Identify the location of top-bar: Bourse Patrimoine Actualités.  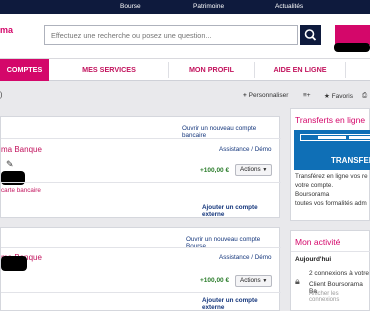
(185, 7).